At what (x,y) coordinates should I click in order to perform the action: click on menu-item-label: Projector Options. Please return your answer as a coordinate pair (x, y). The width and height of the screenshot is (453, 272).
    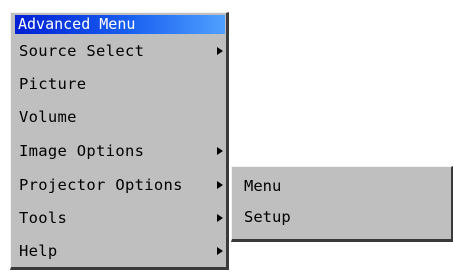
    Looking at the image, I should click on (101, 185).